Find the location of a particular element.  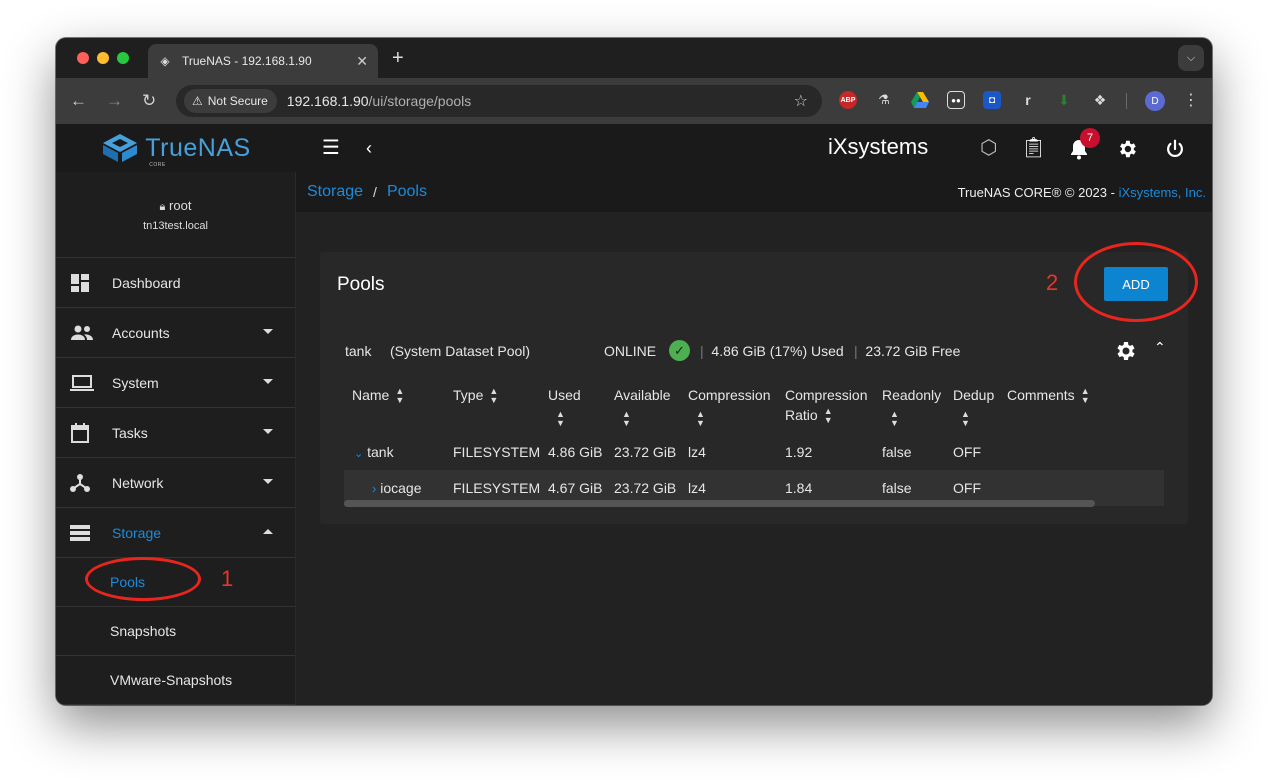

column-header-used: Used ▲ ▼ is located at coordinates (564, 406).